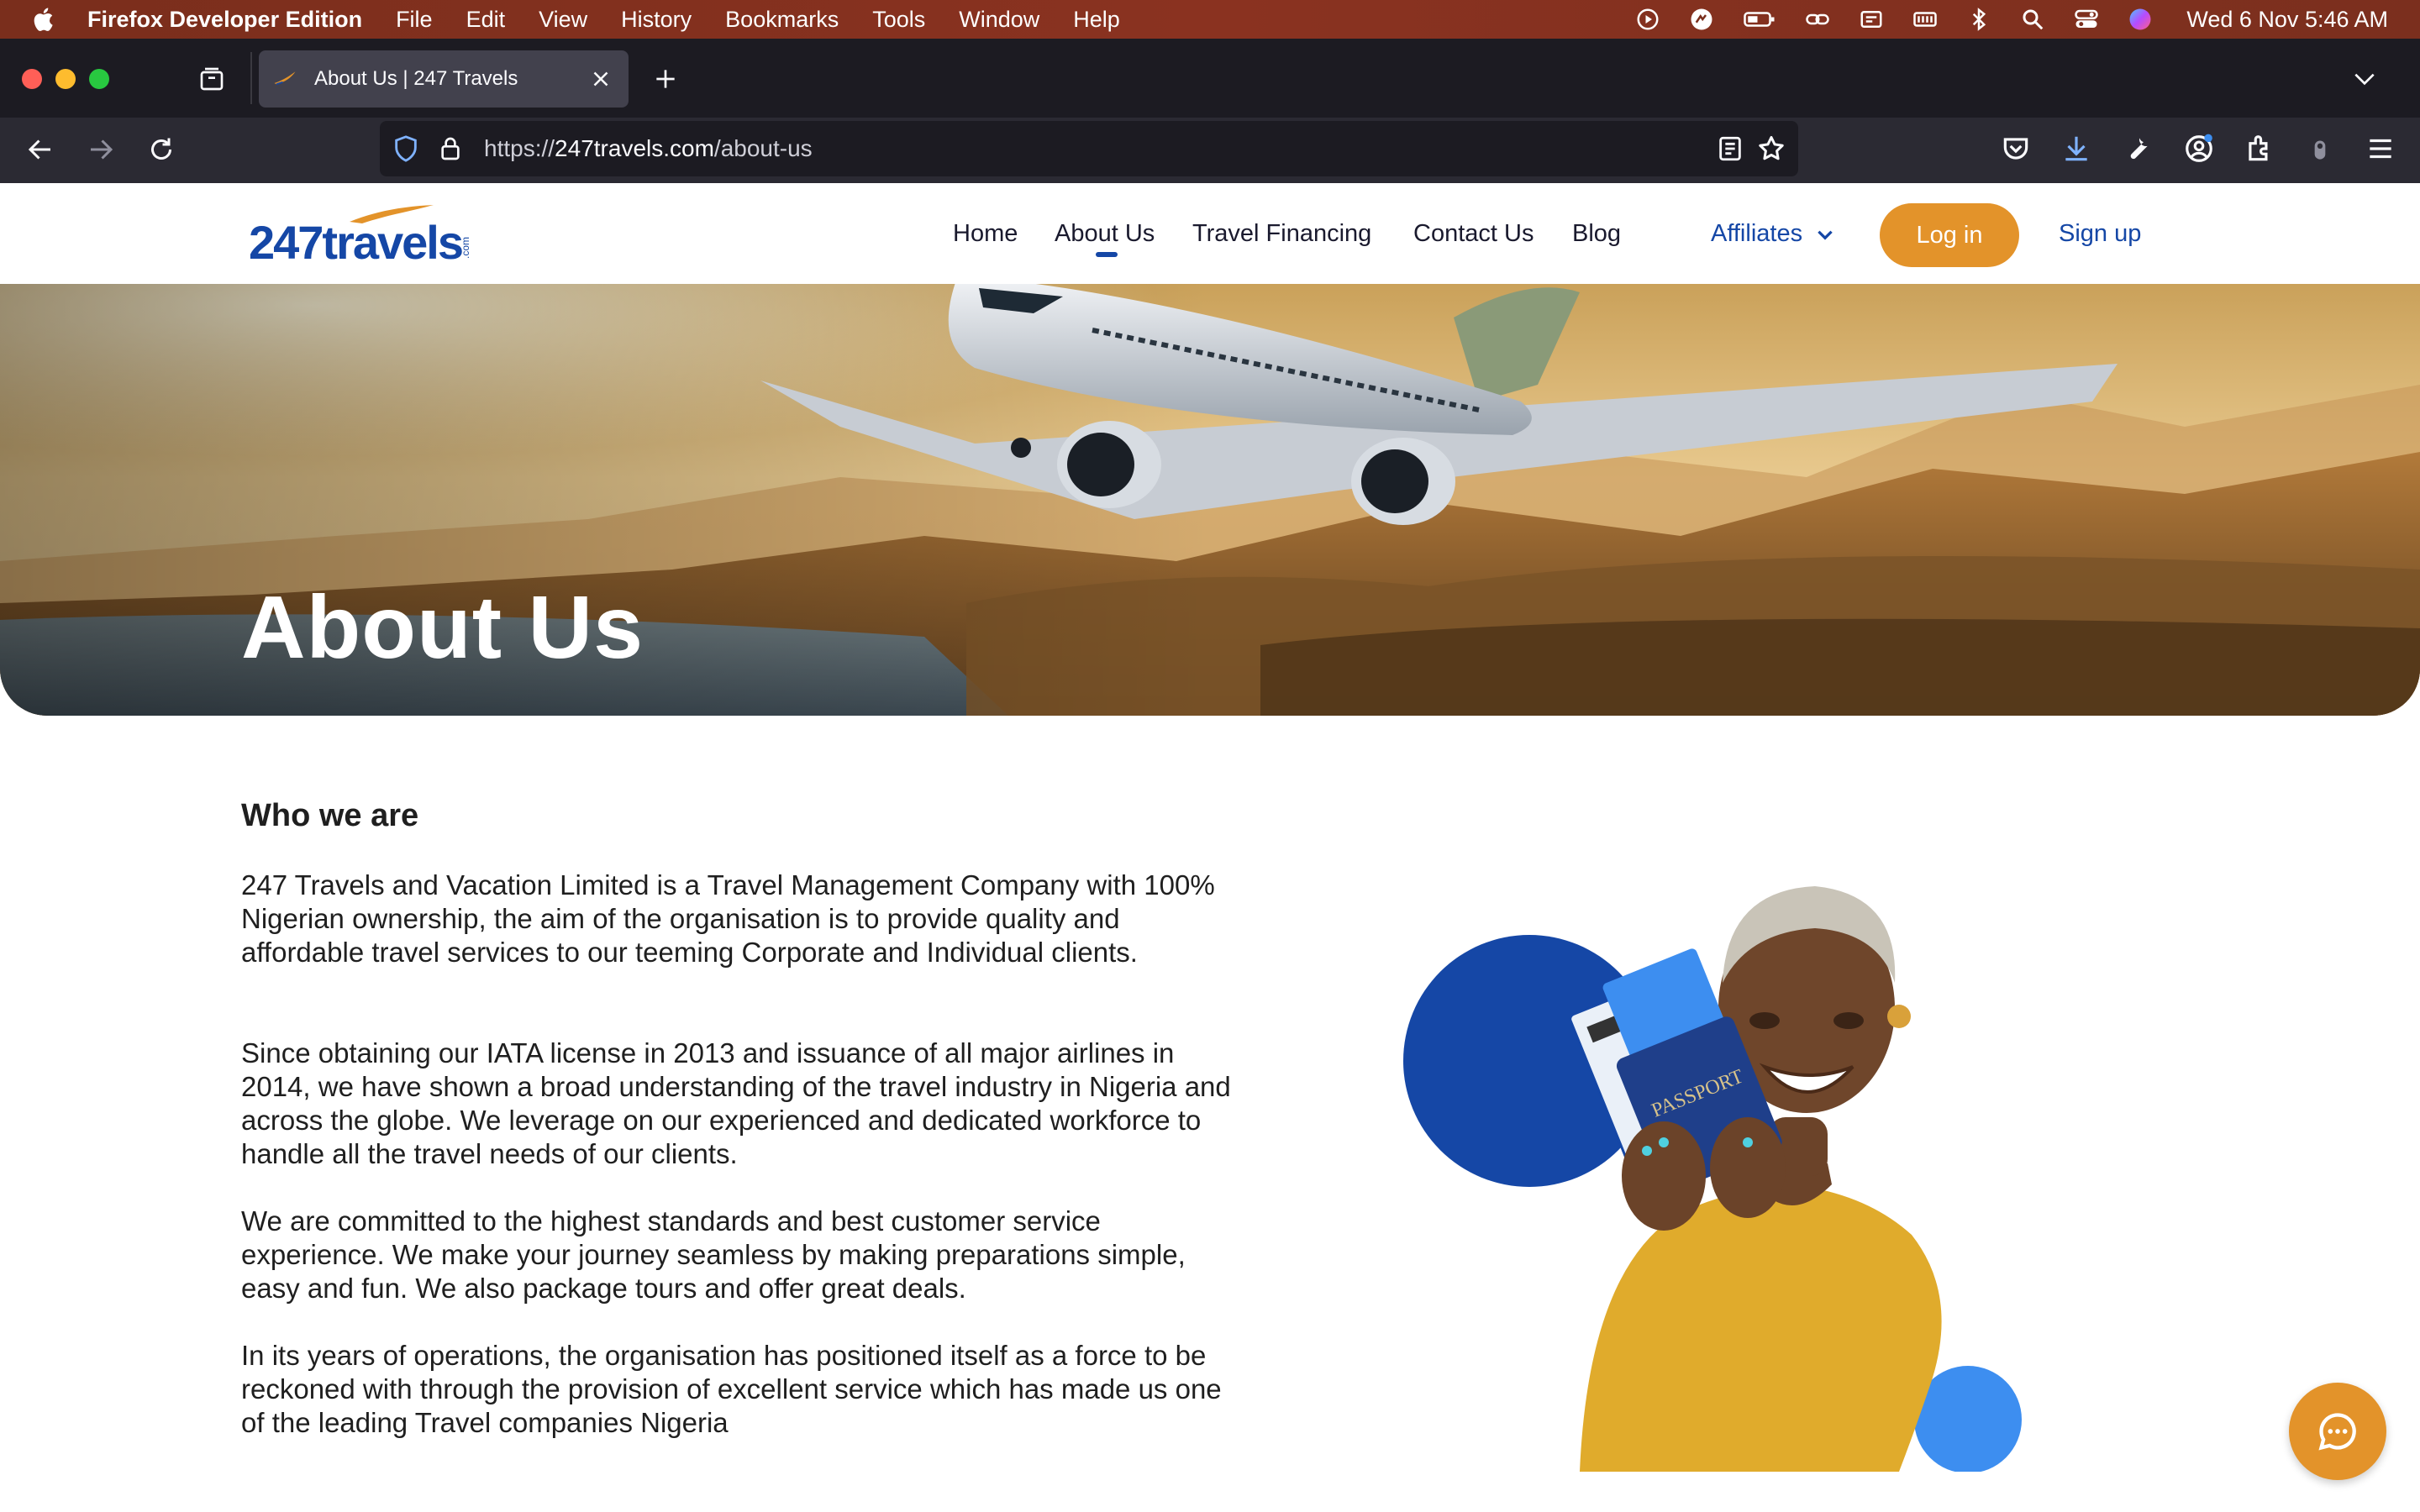 This screenshot has width=2420, height=1512. What do you see at coordinates (2199, 149) in the screenshot?
I see `account-icon` at bounding box center [2199, 149].